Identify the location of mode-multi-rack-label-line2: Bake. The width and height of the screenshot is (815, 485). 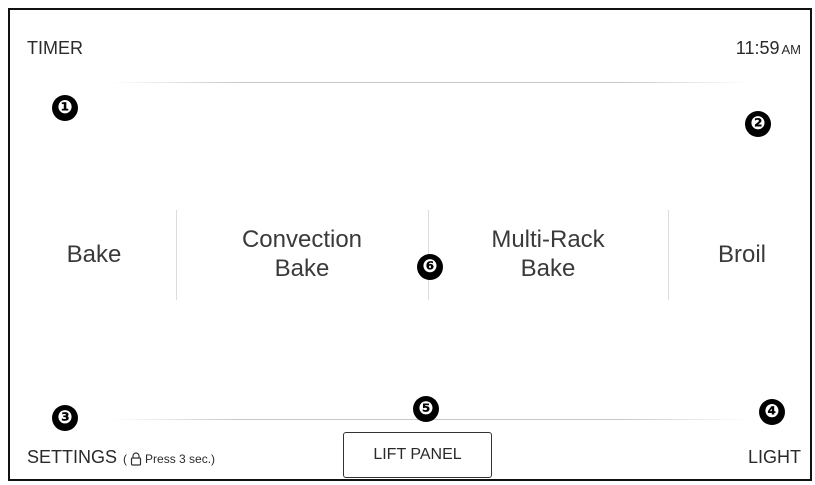
(548, 268).